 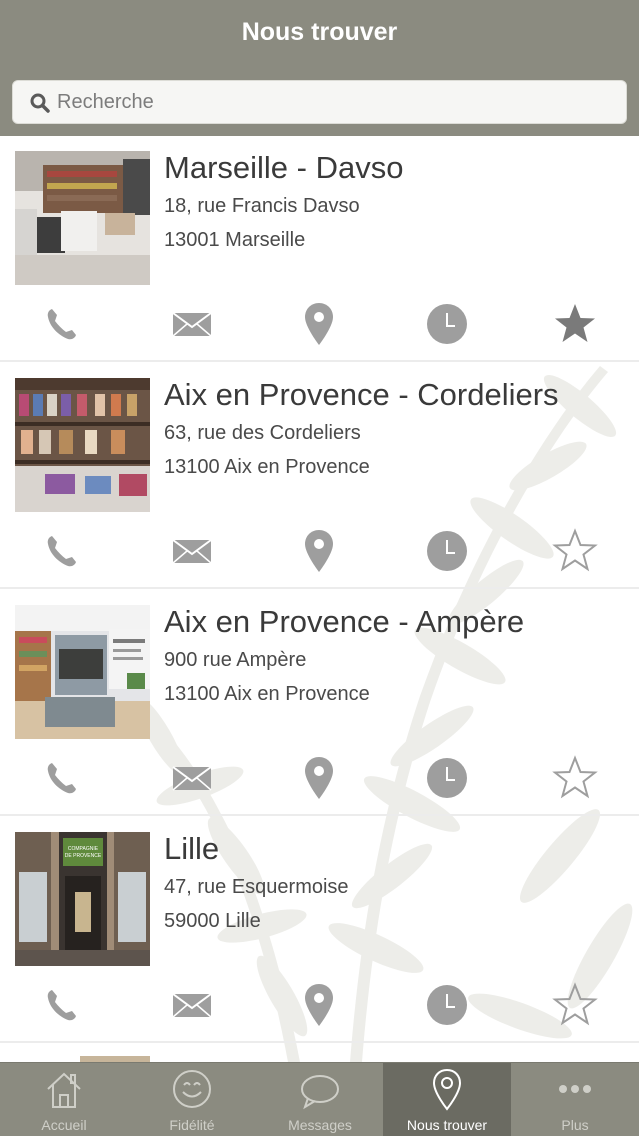 I want to click on store-photo: COMPAGNIE DE PROVENCE, so click(x=82, y=899).